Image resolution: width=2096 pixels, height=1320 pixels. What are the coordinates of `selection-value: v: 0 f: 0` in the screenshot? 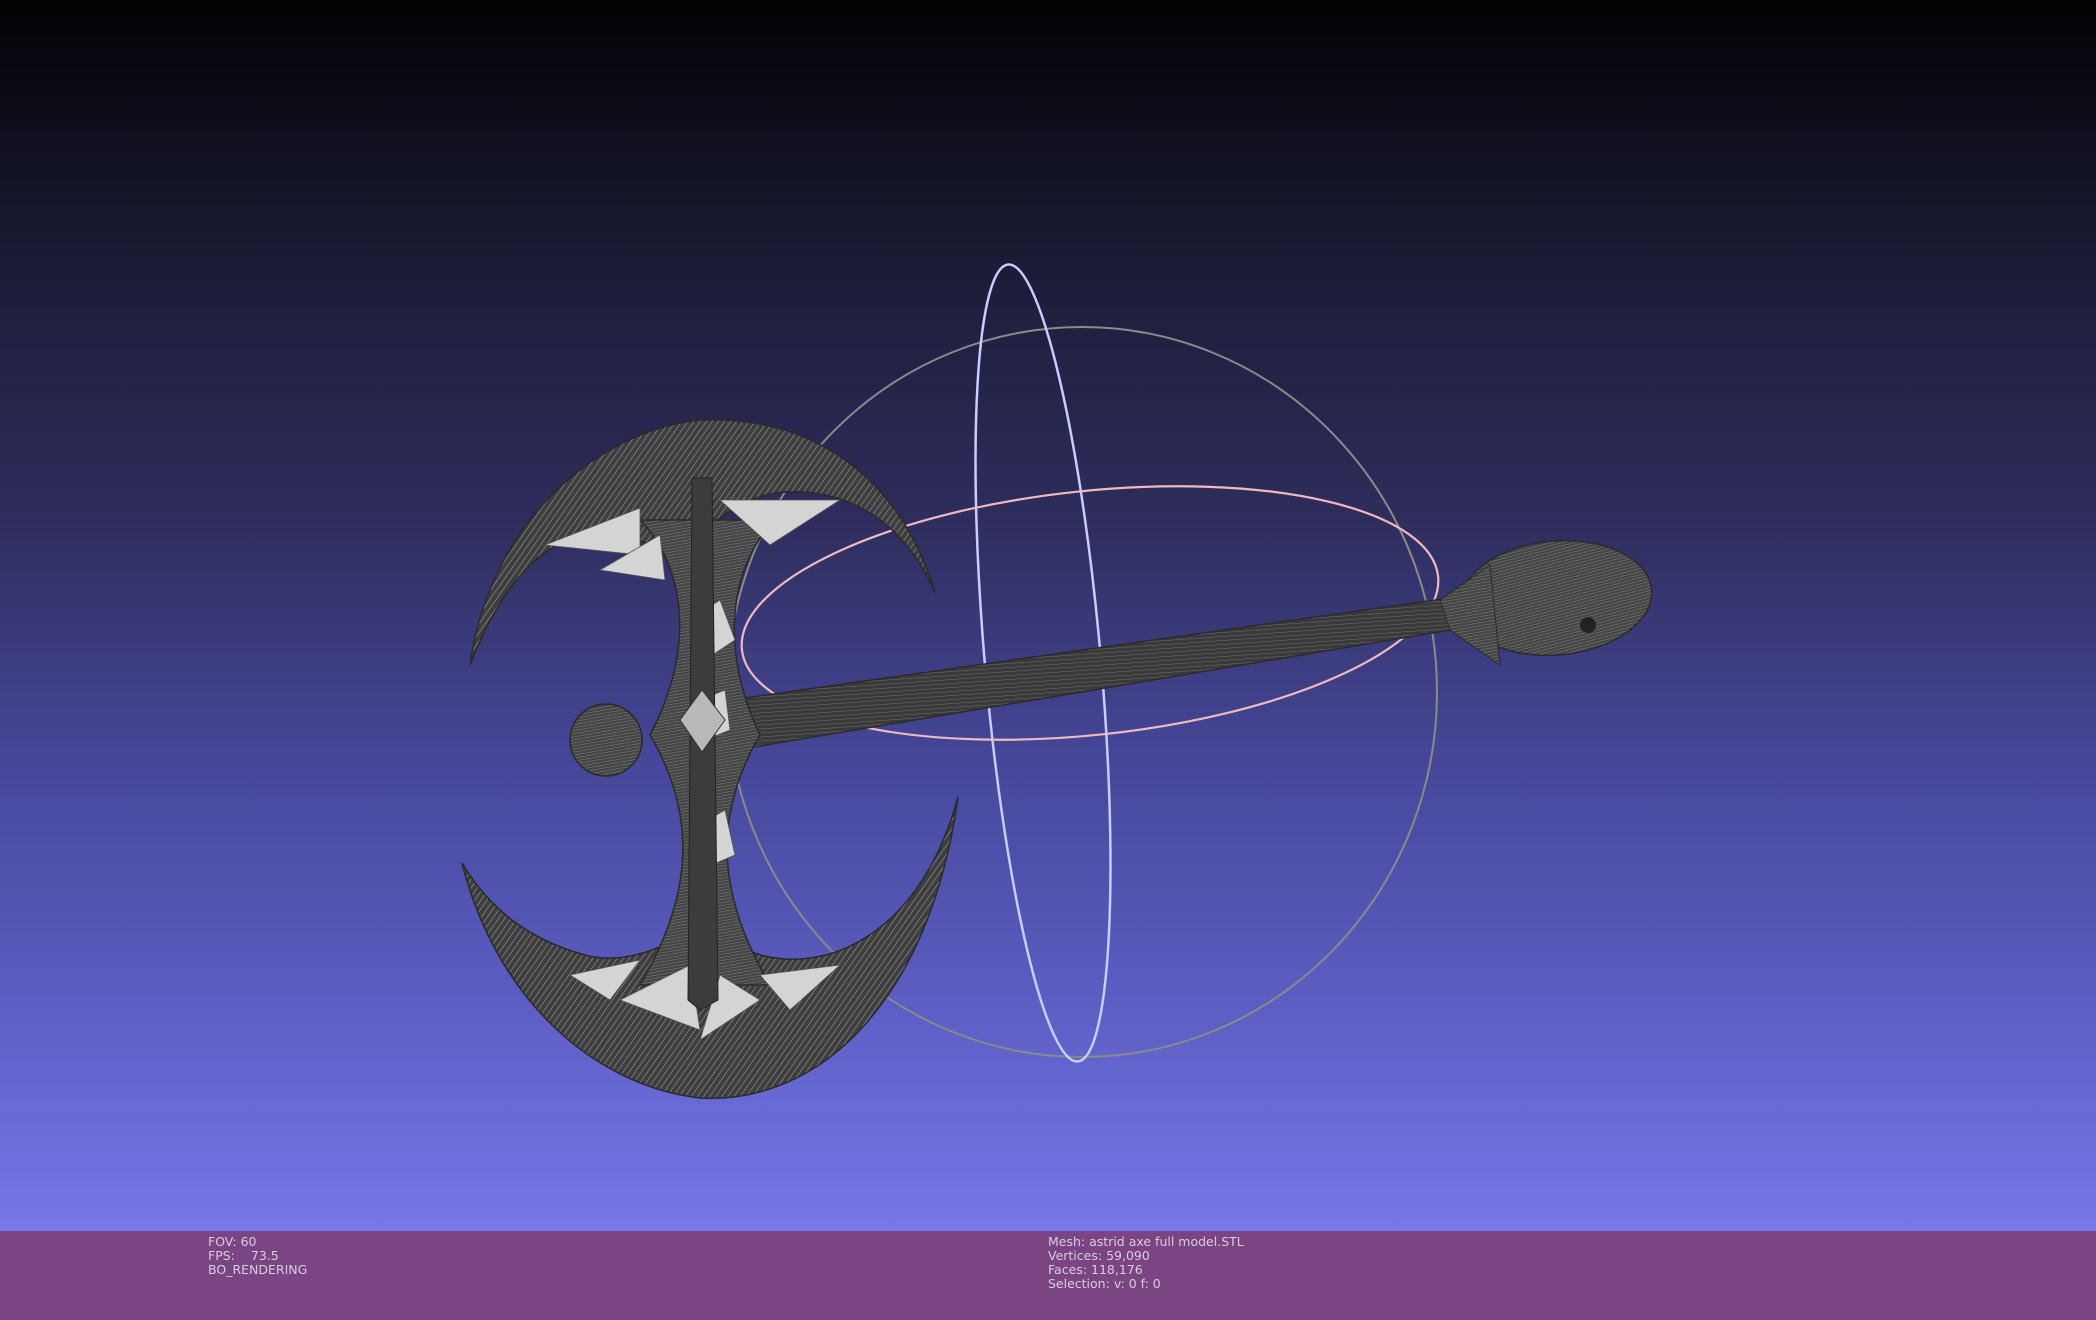 It's located at (1137, 1283).